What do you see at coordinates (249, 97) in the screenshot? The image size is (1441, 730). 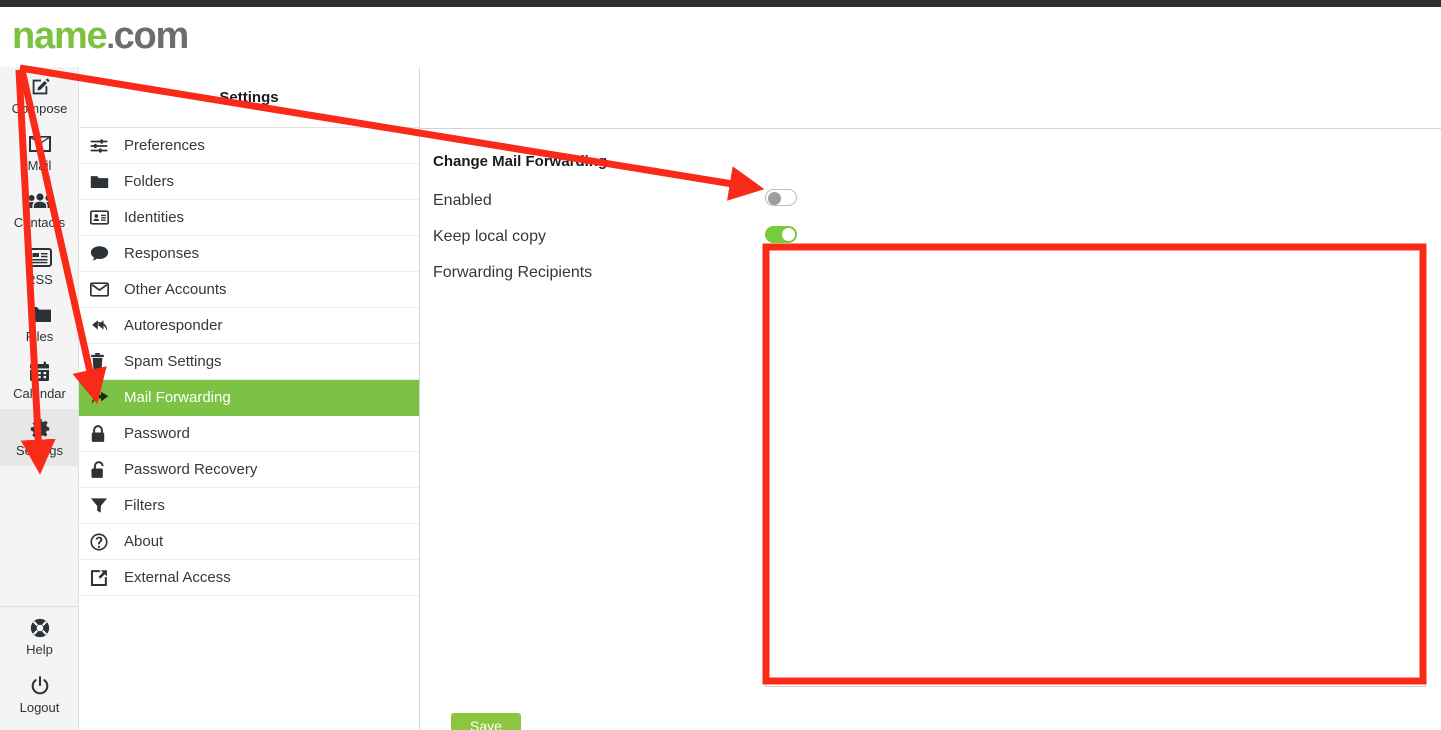 I see `settings-panel-title: Settings` at bounding box center [249, 97].